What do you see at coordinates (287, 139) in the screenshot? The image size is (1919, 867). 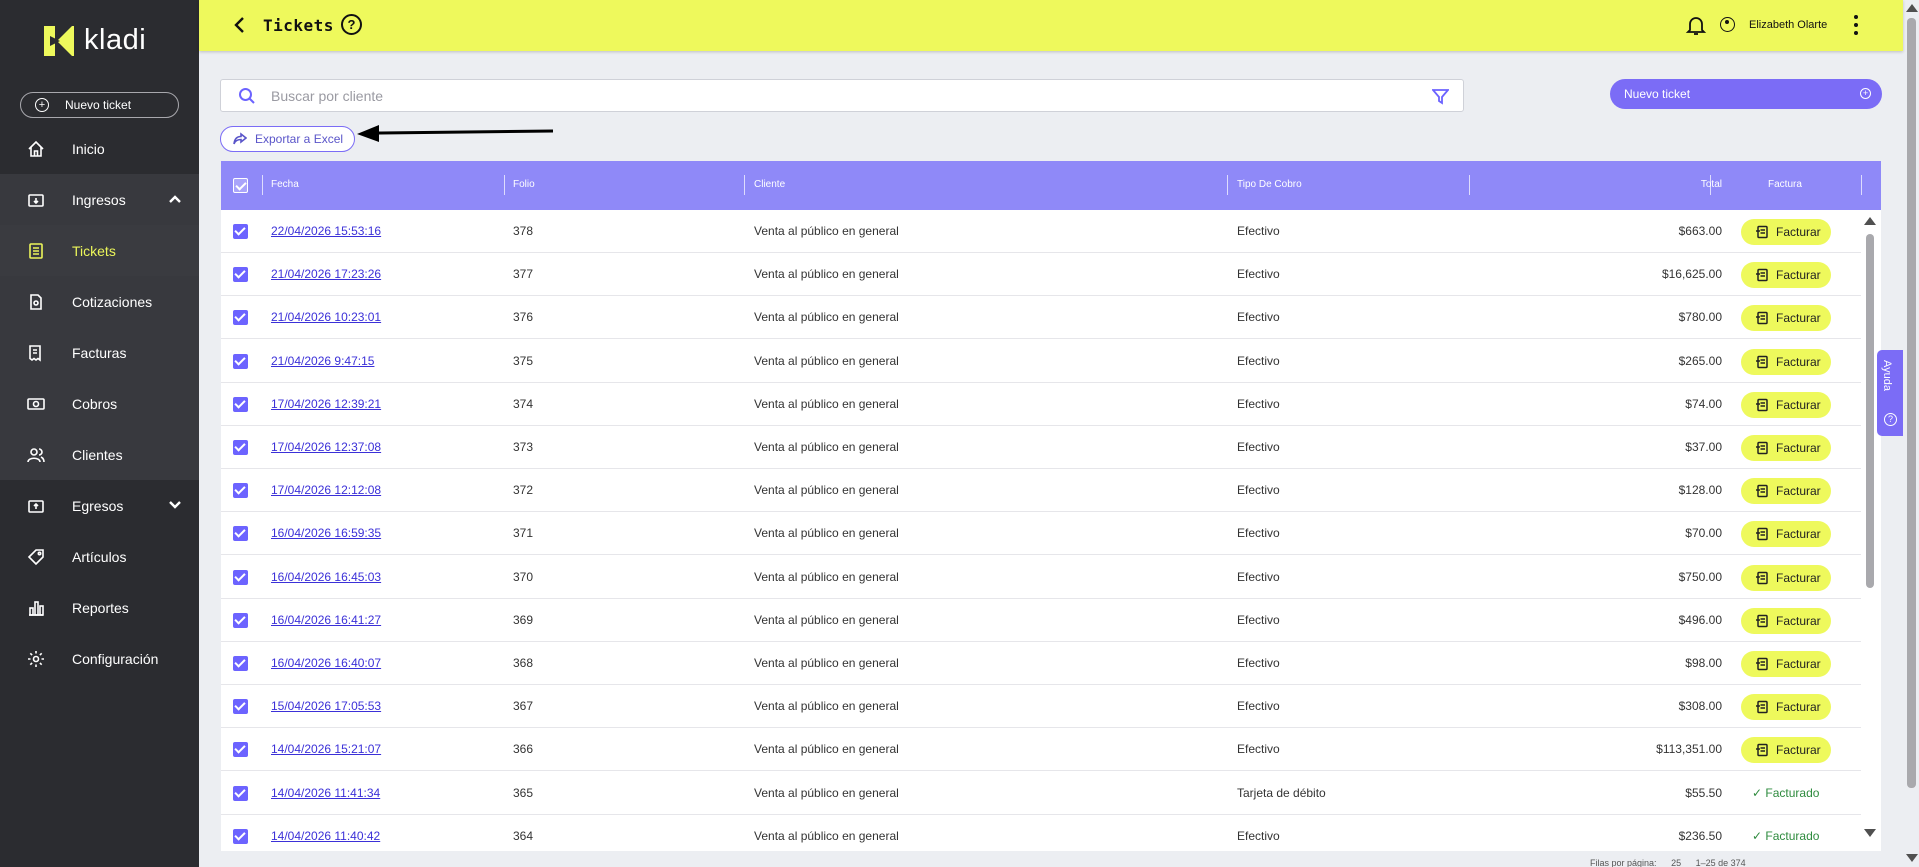 I see `export-excel-button: Exportar a Excel` at bounding box center [287, 139].